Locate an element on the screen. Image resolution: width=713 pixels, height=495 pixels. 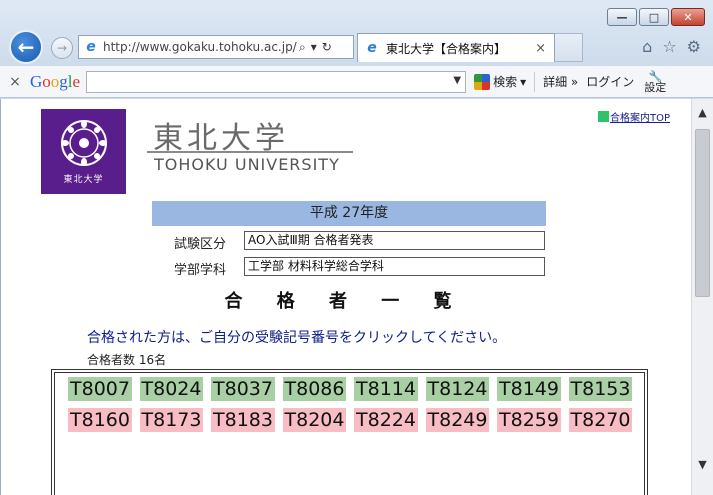
google-search-label: 検索 is located at coordinates (505, 82).